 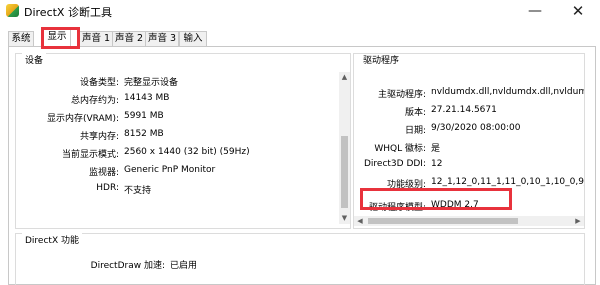 I want to click on minimize-button: —, so click(x=535, y=11).